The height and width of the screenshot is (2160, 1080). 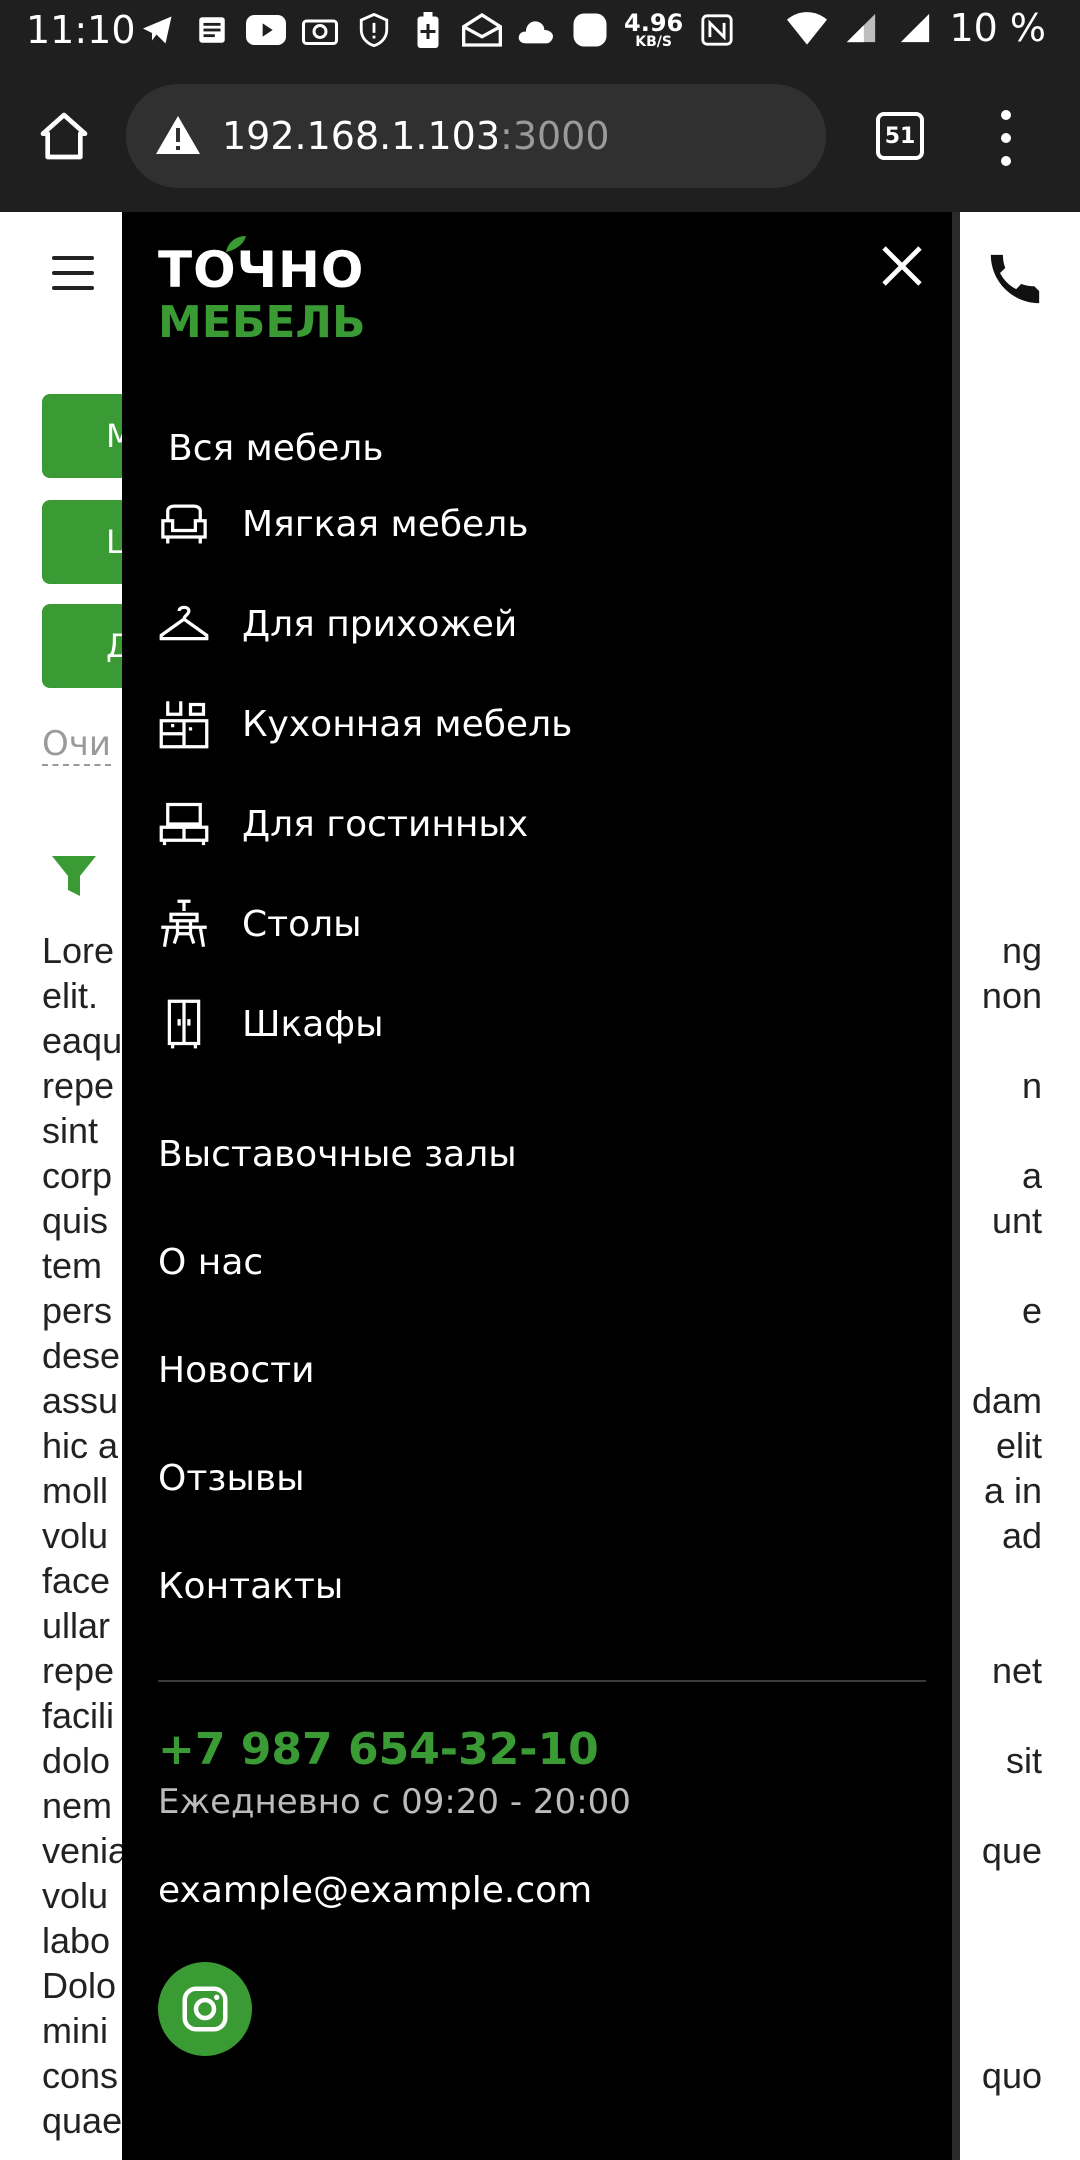 I want to click on system-indicators: 10 %, so click(x=916, y=28).